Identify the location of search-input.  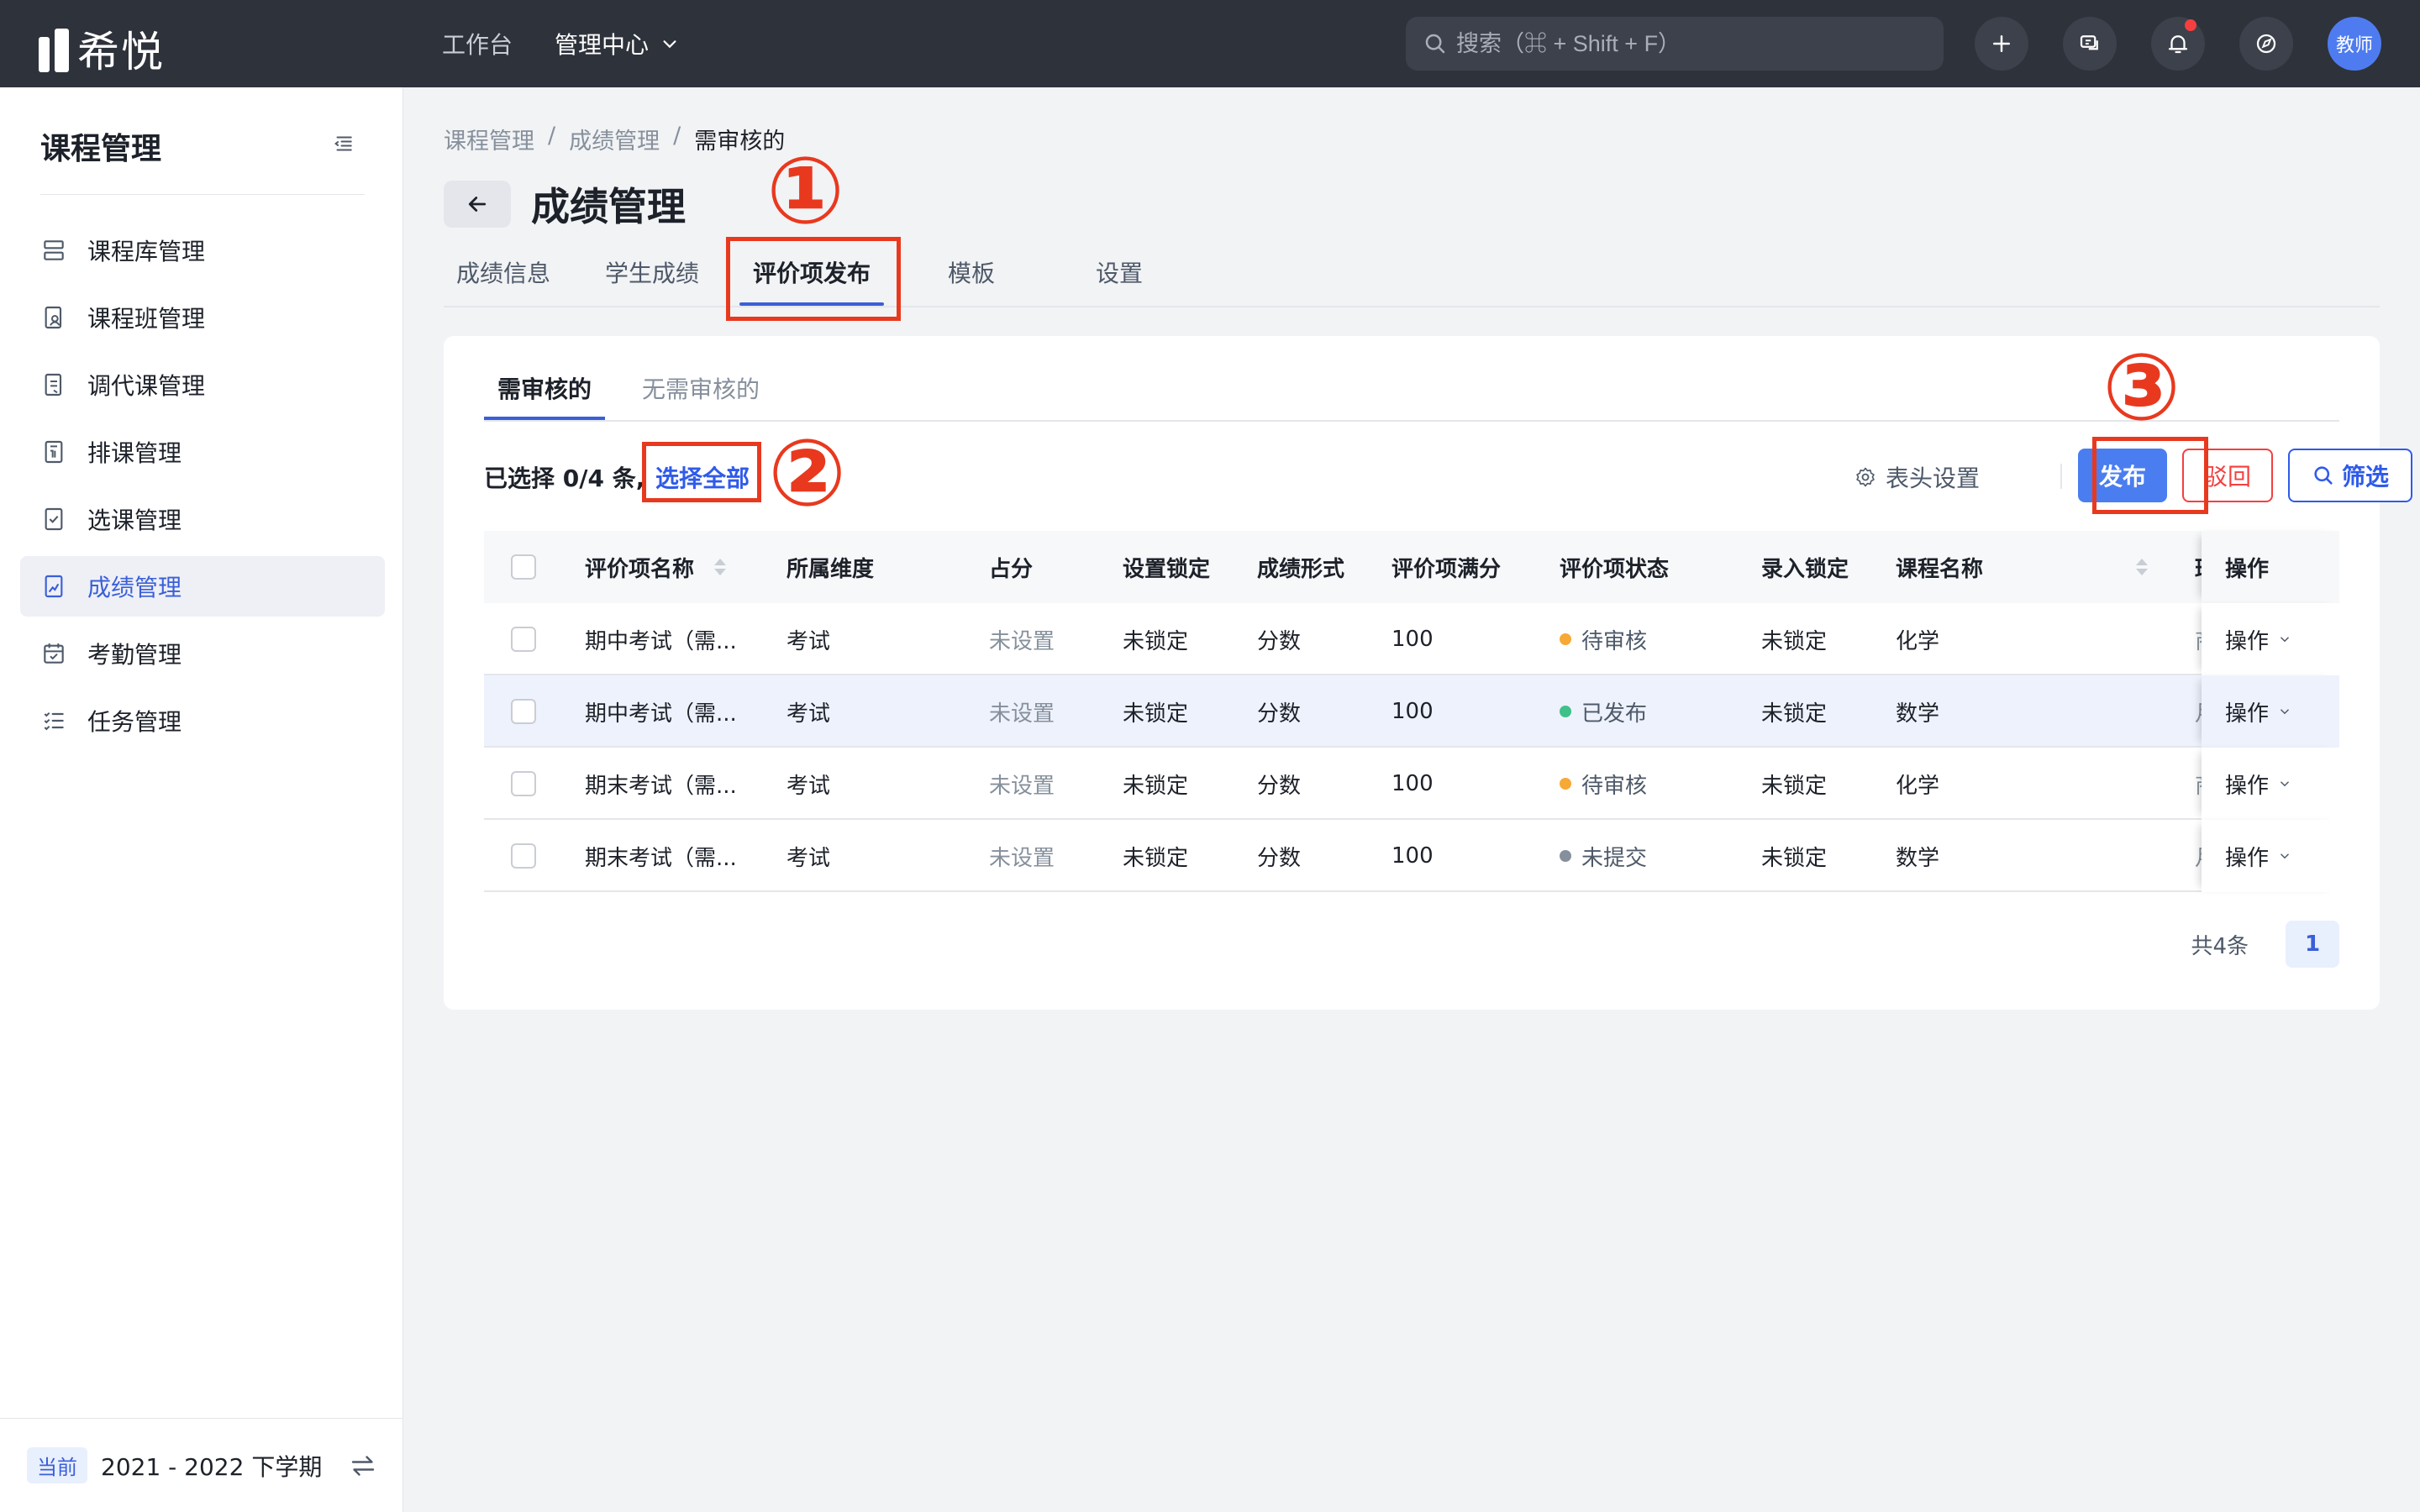
(1691, 43).